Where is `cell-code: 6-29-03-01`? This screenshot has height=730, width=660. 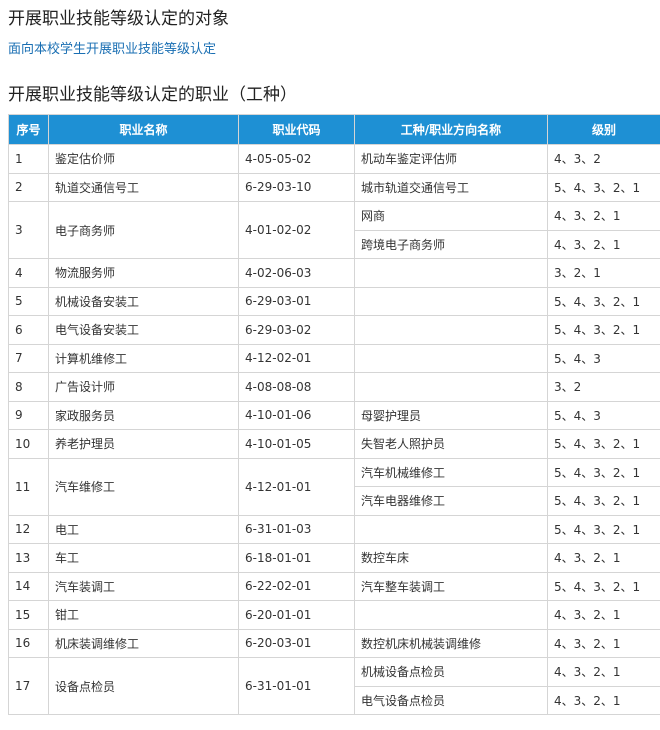 cell-code: 6-29-03-01 is located at coordinates (296, 301).